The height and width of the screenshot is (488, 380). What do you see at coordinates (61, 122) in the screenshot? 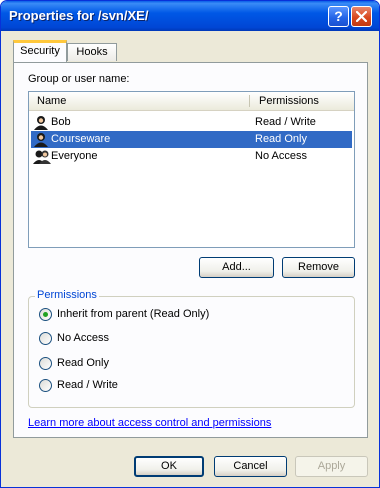
I see `row-name: Bob` at bounding box center [61, 122].